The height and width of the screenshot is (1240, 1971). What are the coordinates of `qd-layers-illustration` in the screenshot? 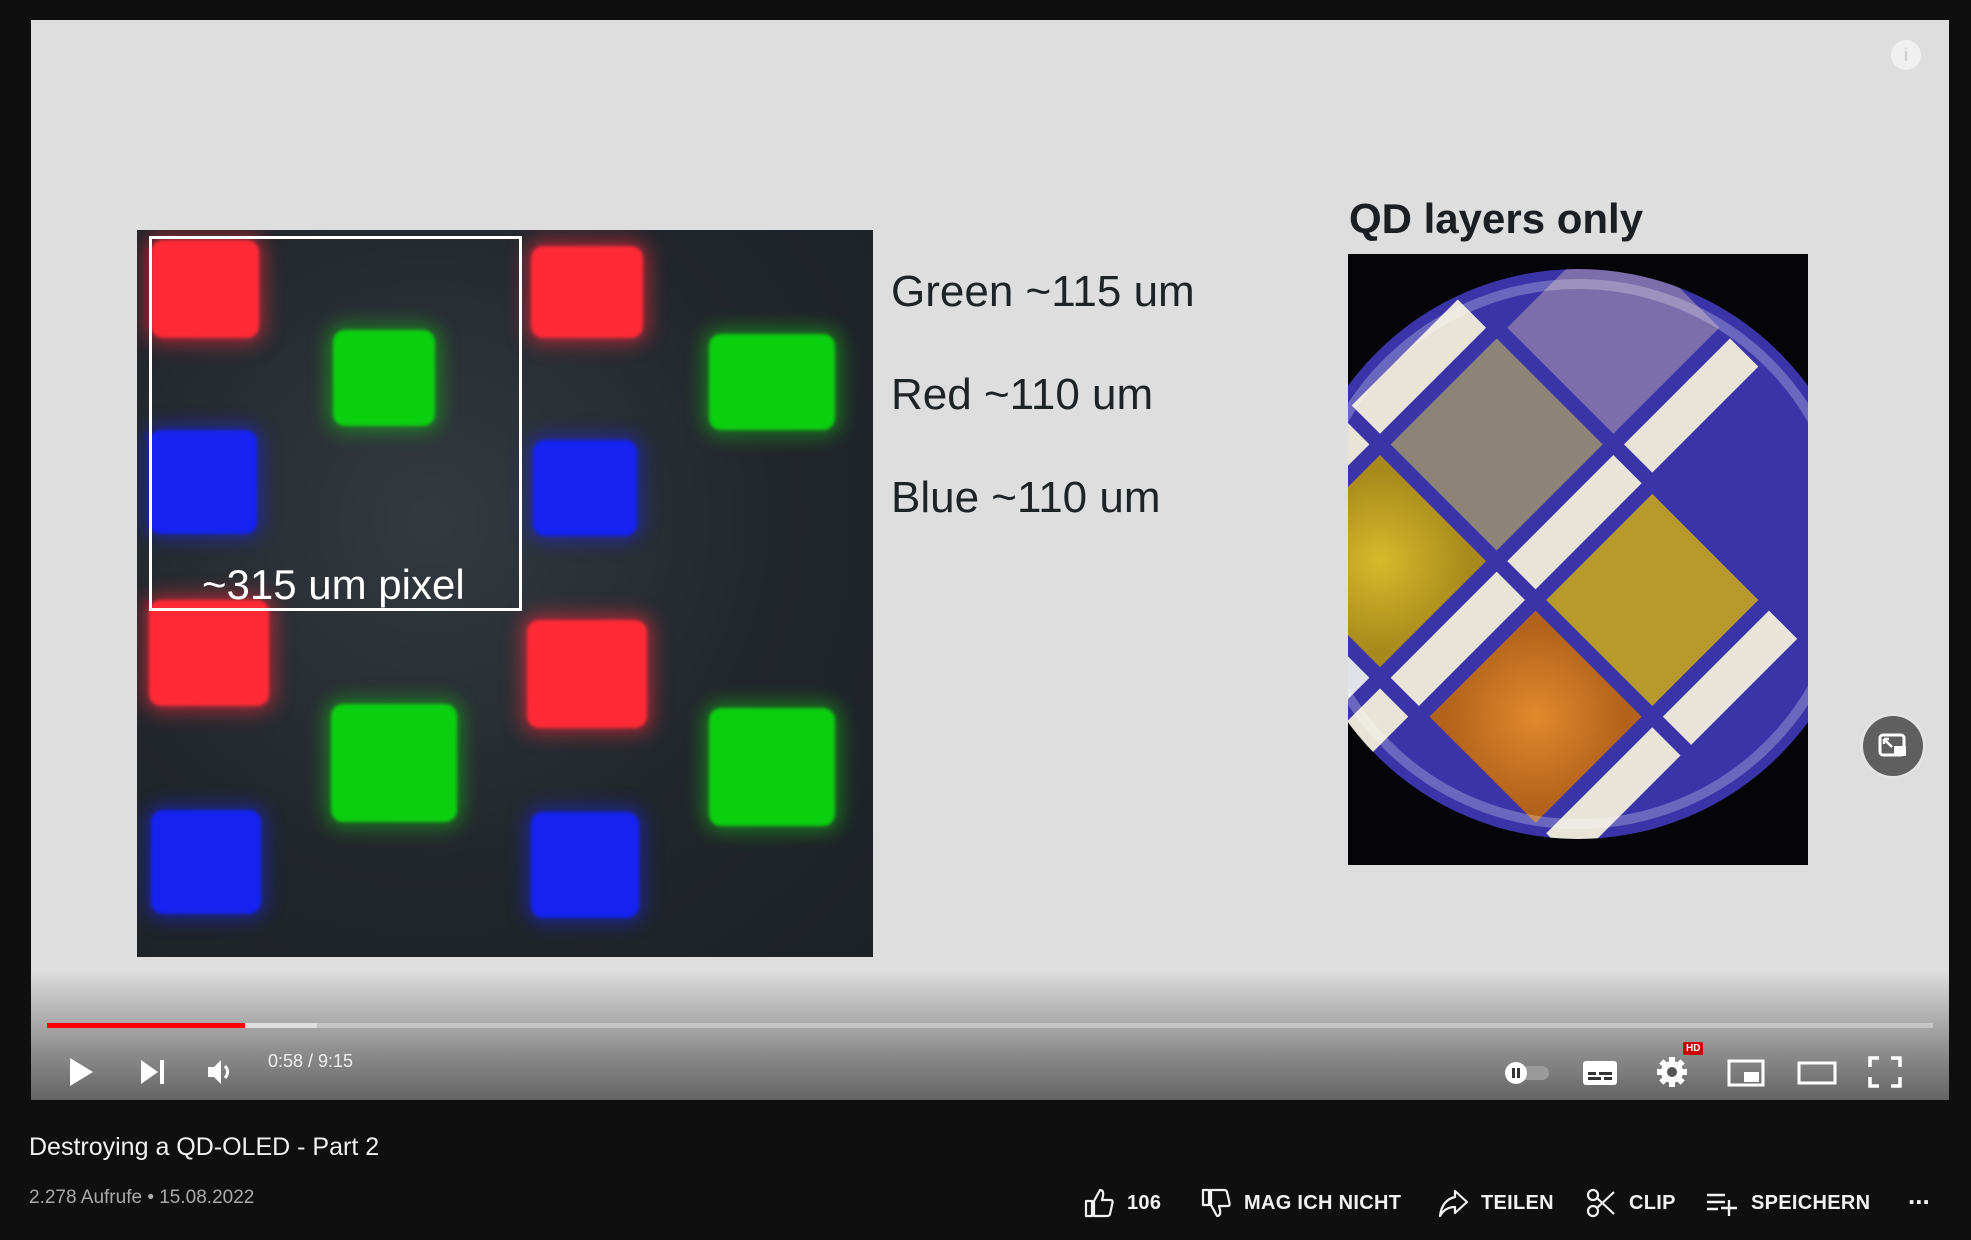 It's located at (1578, 559).